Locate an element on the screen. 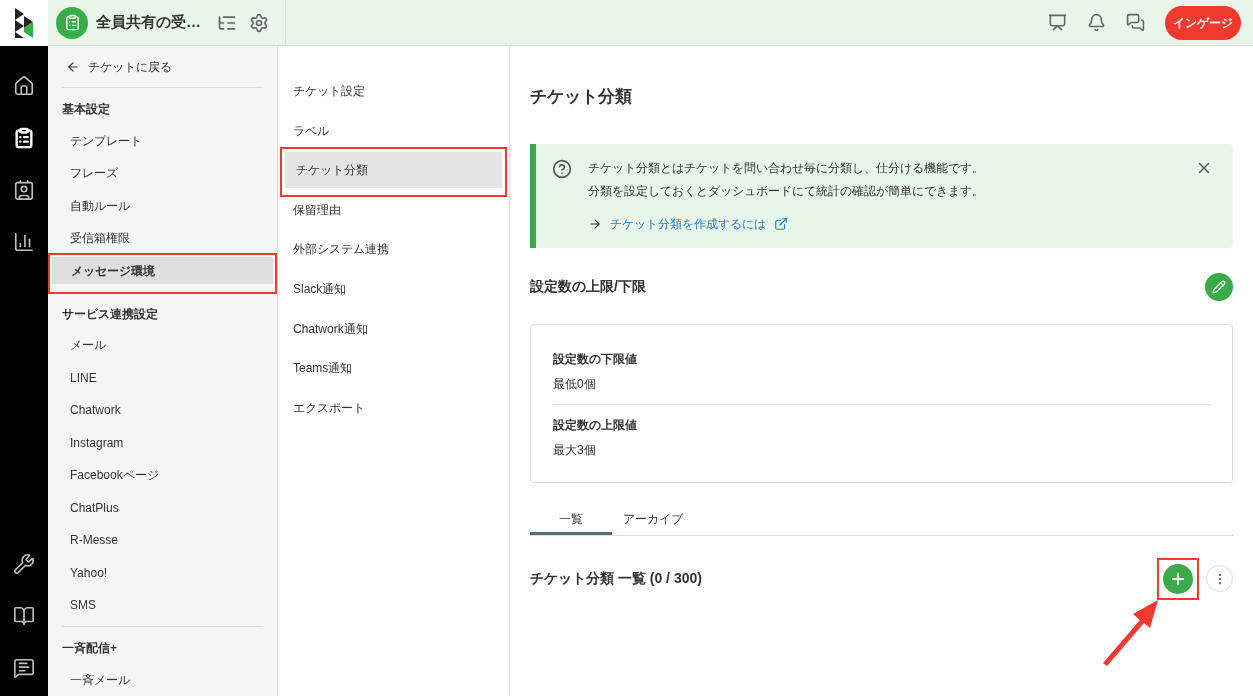  sidebar-item: フレーズ is located at coordinates (162, 173).